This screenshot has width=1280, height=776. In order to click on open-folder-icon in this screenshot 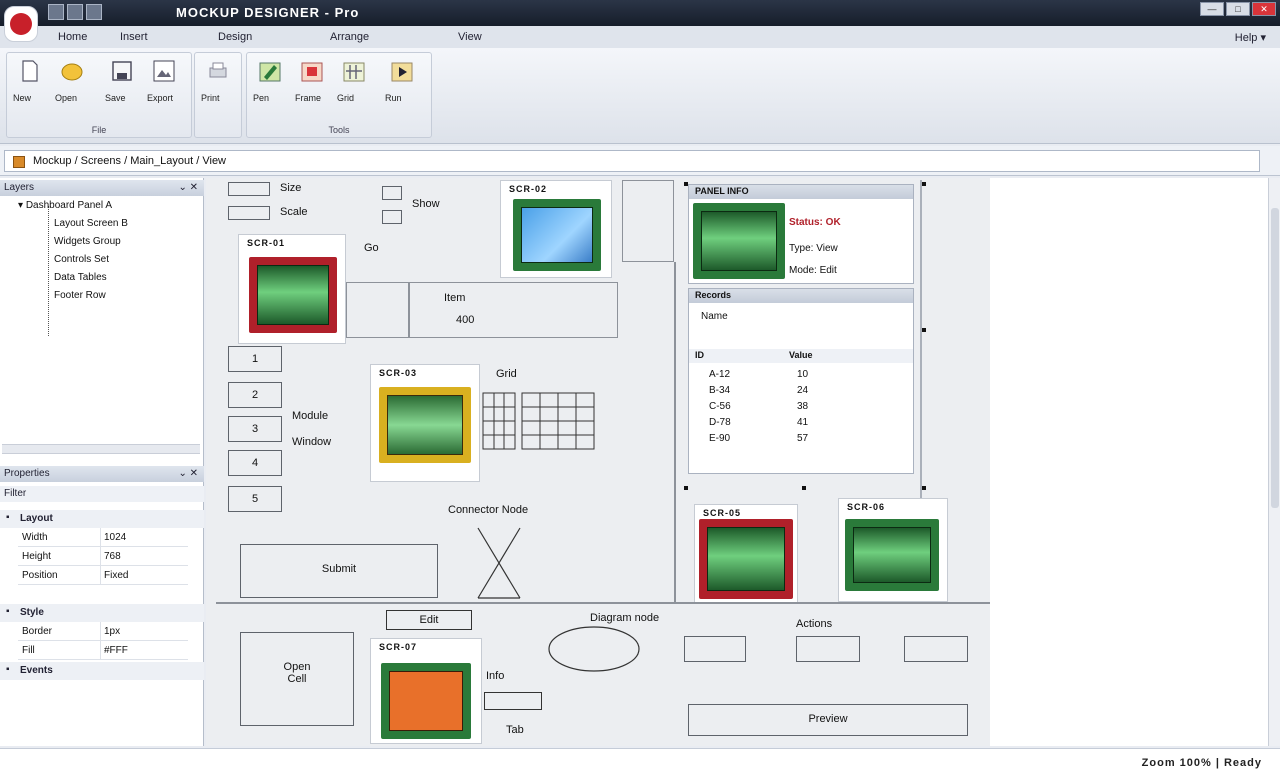, I will do `click(72, 72)`.